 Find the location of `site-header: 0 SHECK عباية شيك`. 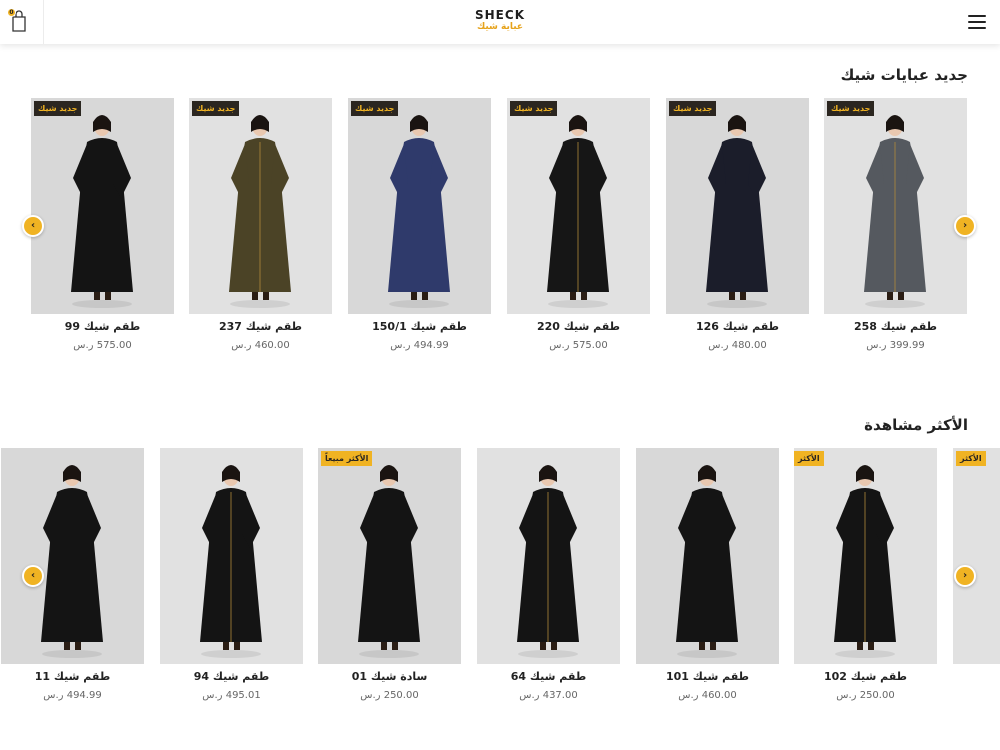

site-header: 0 SHECK عباية شيك is located at coordinates (500, 22).